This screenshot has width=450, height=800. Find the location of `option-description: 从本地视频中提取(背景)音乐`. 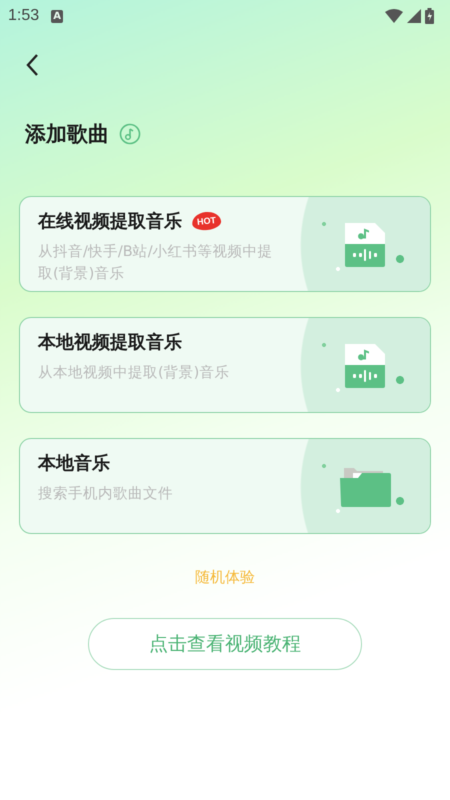

option-description: 从本地视频中提取(背景)音乐 is located at coordinates (134, 373).